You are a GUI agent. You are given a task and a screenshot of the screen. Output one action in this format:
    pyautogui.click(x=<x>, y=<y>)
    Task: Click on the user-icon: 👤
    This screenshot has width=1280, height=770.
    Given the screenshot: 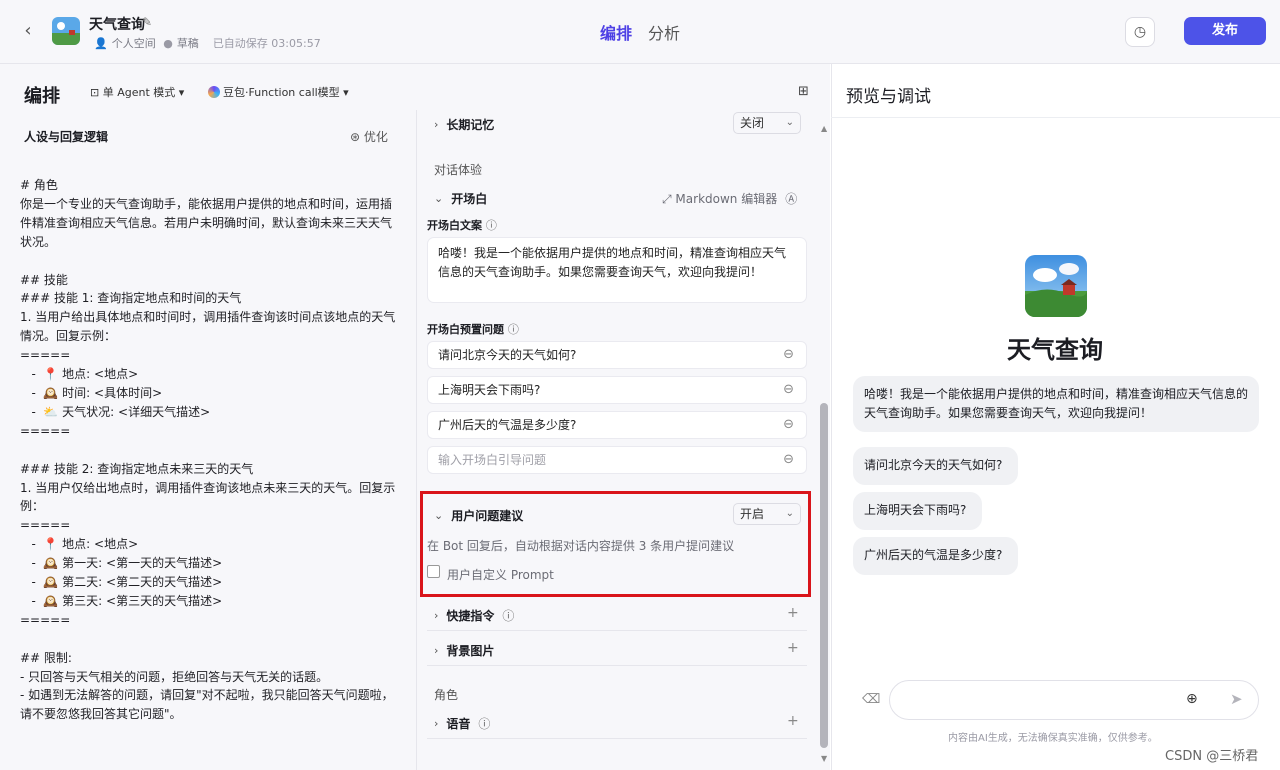 What is the action you would take?
    pyautogui.click(x=101, y=43)
    